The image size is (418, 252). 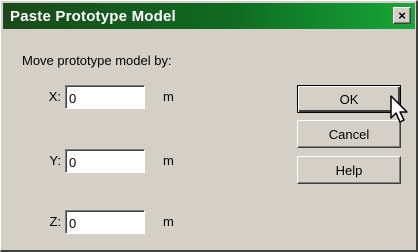 I want to click on z-label: Z:, so click(x=55, y=221).